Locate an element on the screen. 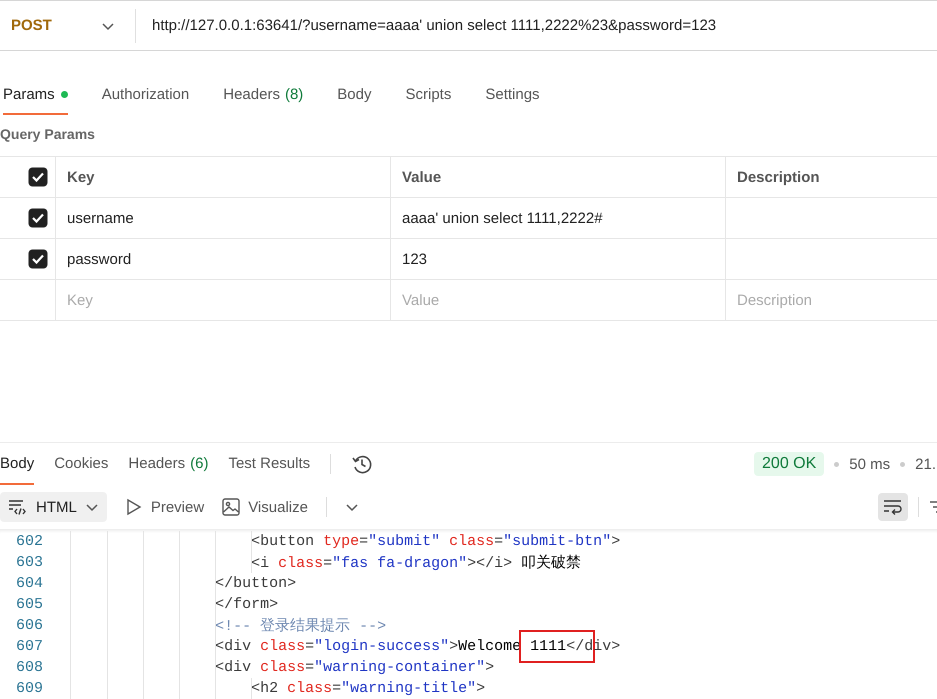 The image size is (937, 699). line-number: 607 is located at coordinates (29, 646).